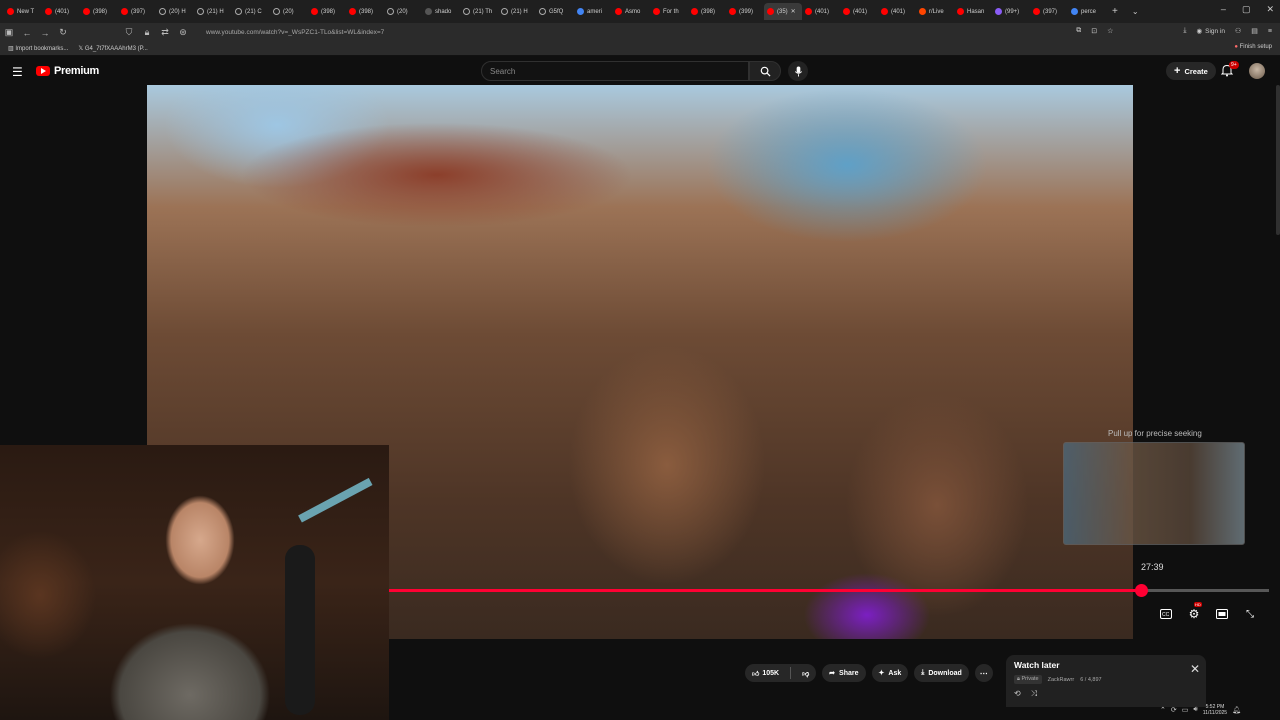 This screenshot has height=720, width=1280. What do you see at coordinates (1253, 47) in the screenshot?
I see `finish-setup-link: ● Finish setup` at bounding box center [1253, 47].